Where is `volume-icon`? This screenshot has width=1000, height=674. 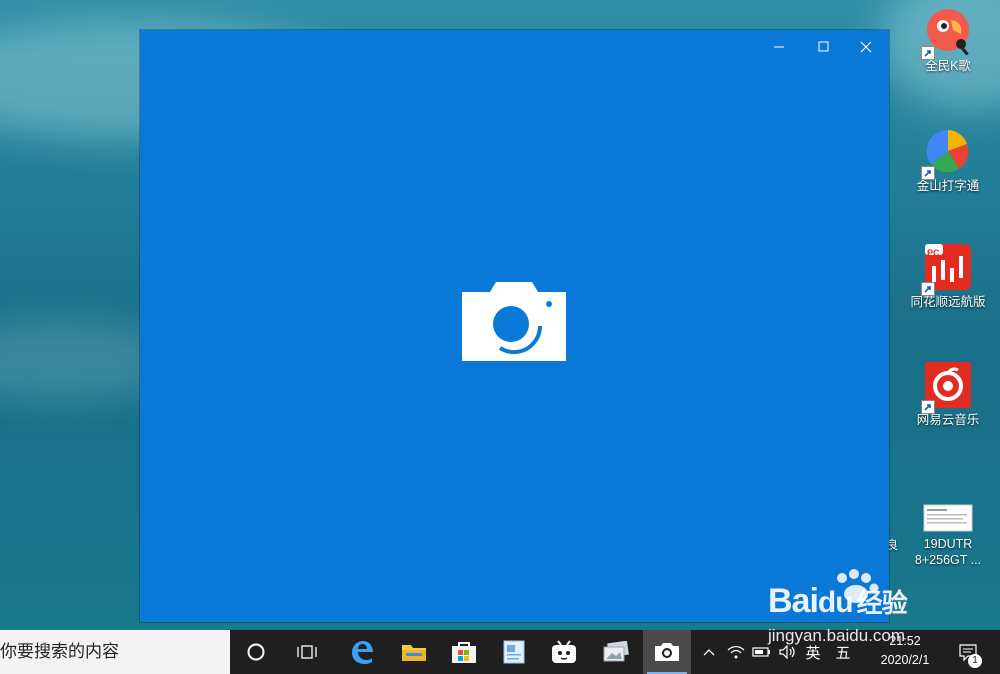
volume-icon is located at coordinates (787, 652).